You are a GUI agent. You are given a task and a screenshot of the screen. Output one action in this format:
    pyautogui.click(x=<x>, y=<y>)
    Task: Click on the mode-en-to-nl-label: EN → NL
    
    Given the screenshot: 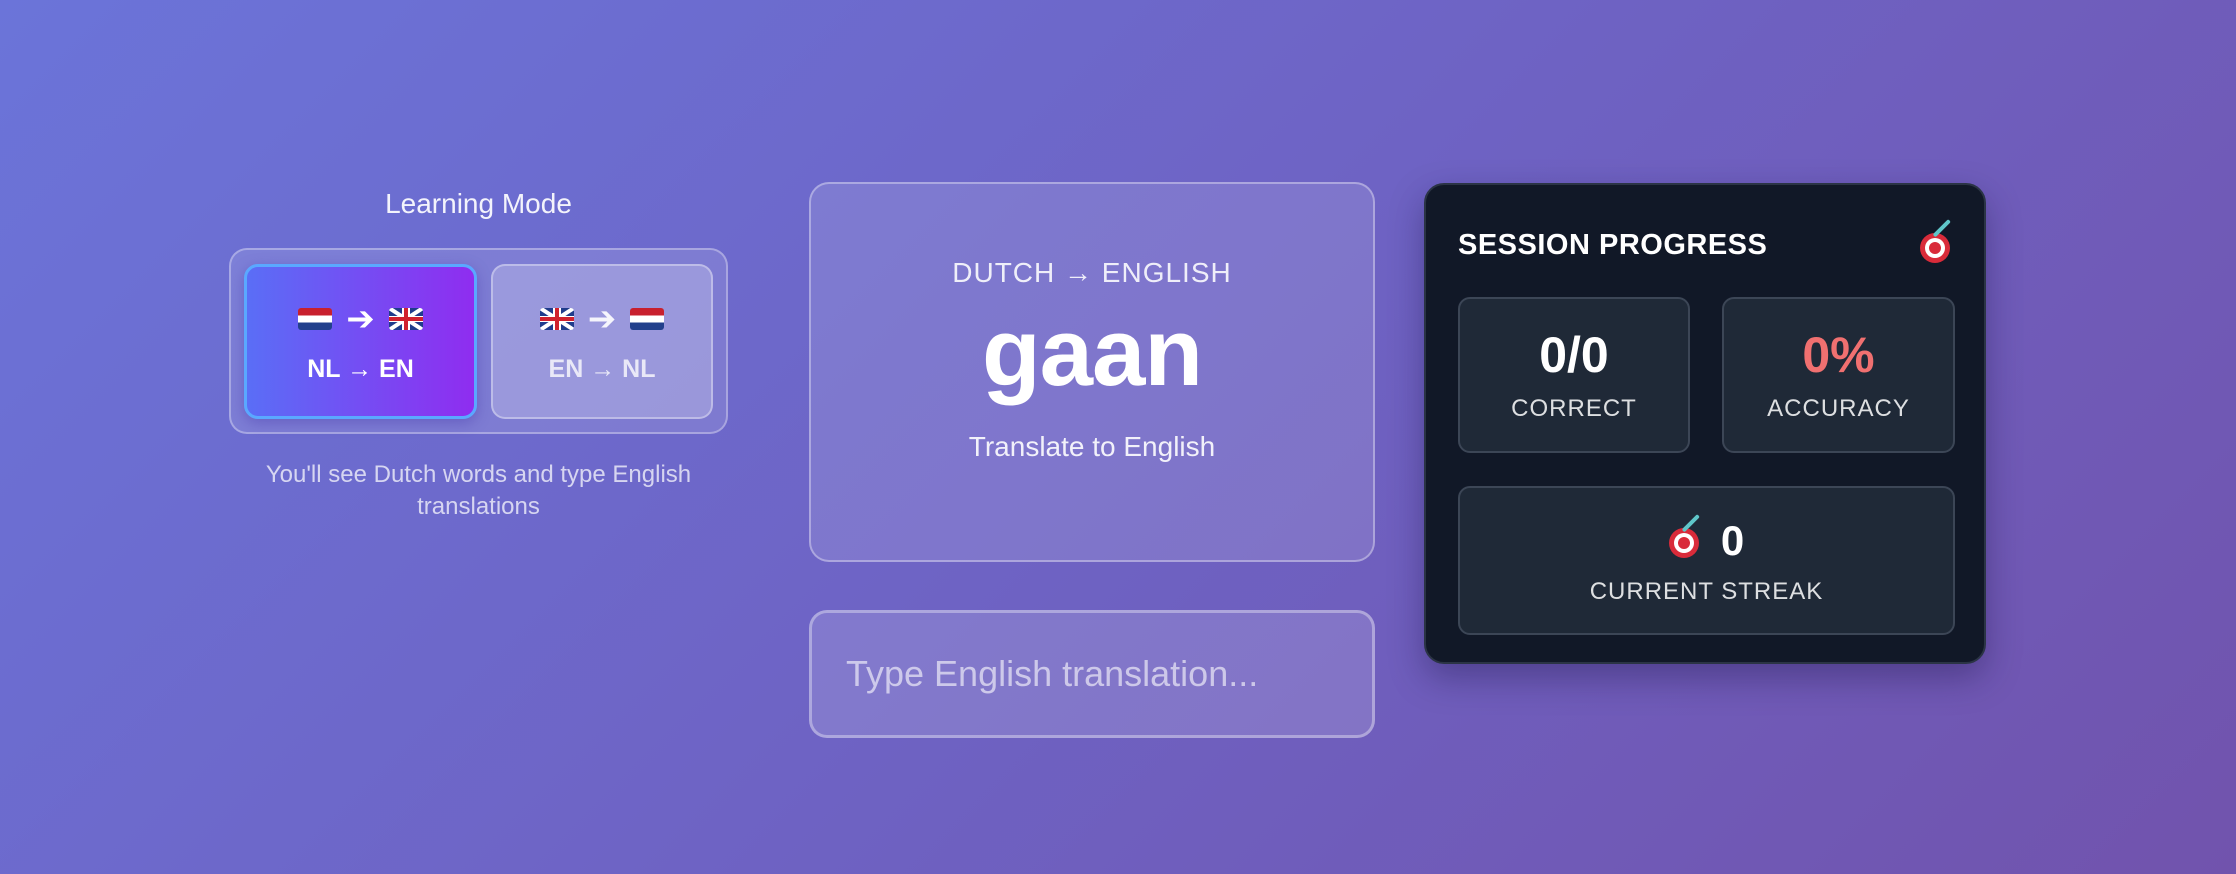 What is the action you would take?
    pyautogui.click(x=602, y=369)
    